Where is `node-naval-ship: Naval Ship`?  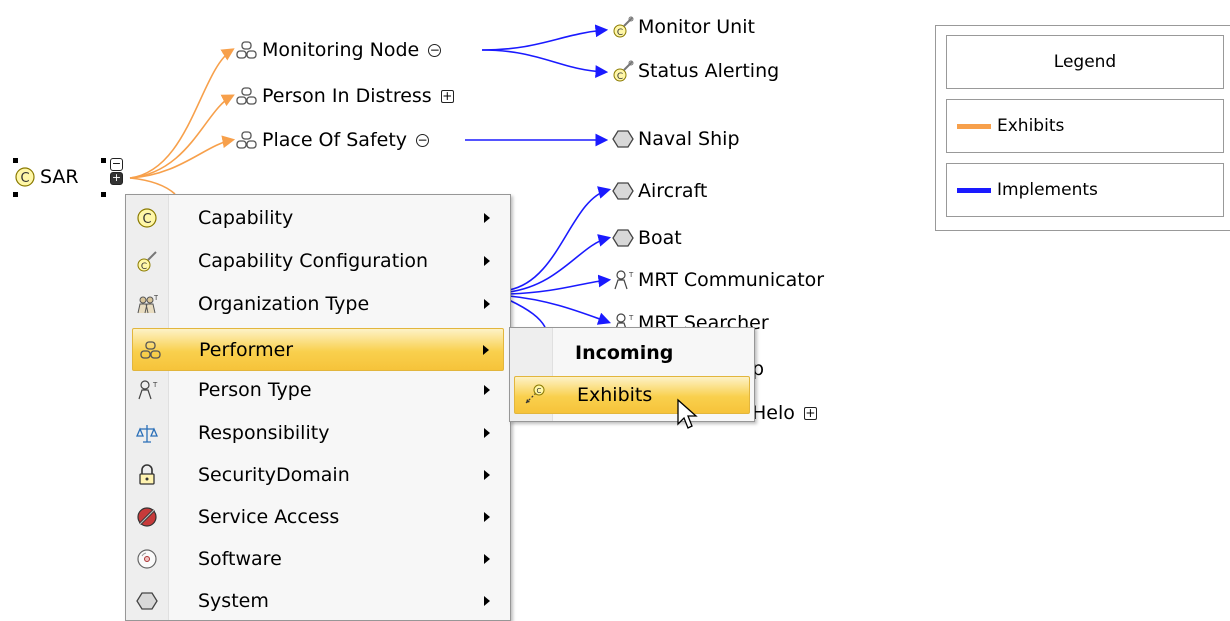
node-naval-ship: Naval Ship is located at coordinates (676, 139).